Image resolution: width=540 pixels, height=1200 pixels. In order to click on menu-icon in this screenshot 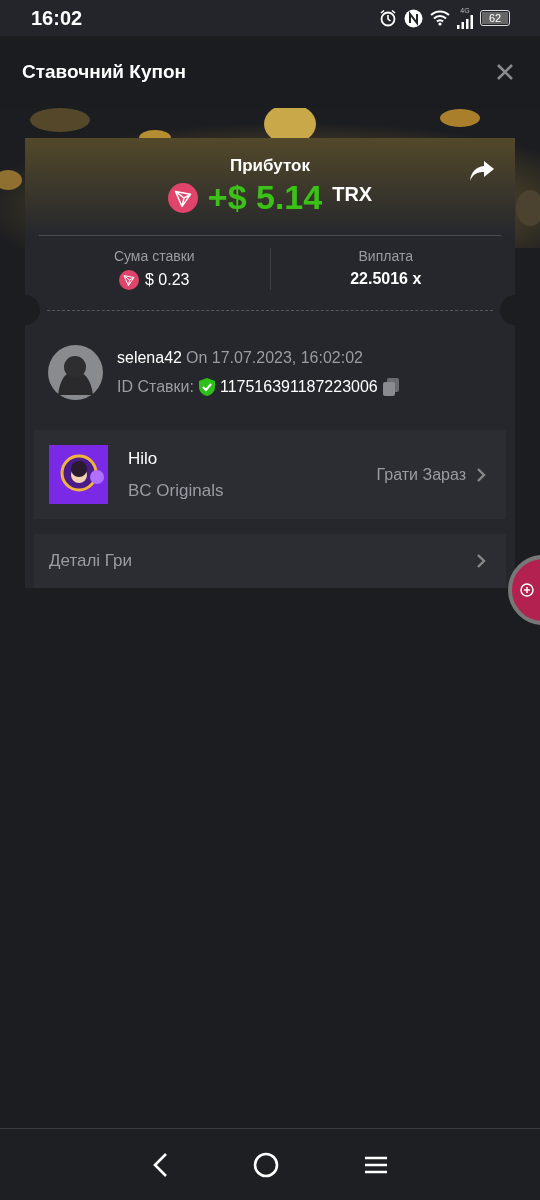, I will do `click(375, 1164)`.